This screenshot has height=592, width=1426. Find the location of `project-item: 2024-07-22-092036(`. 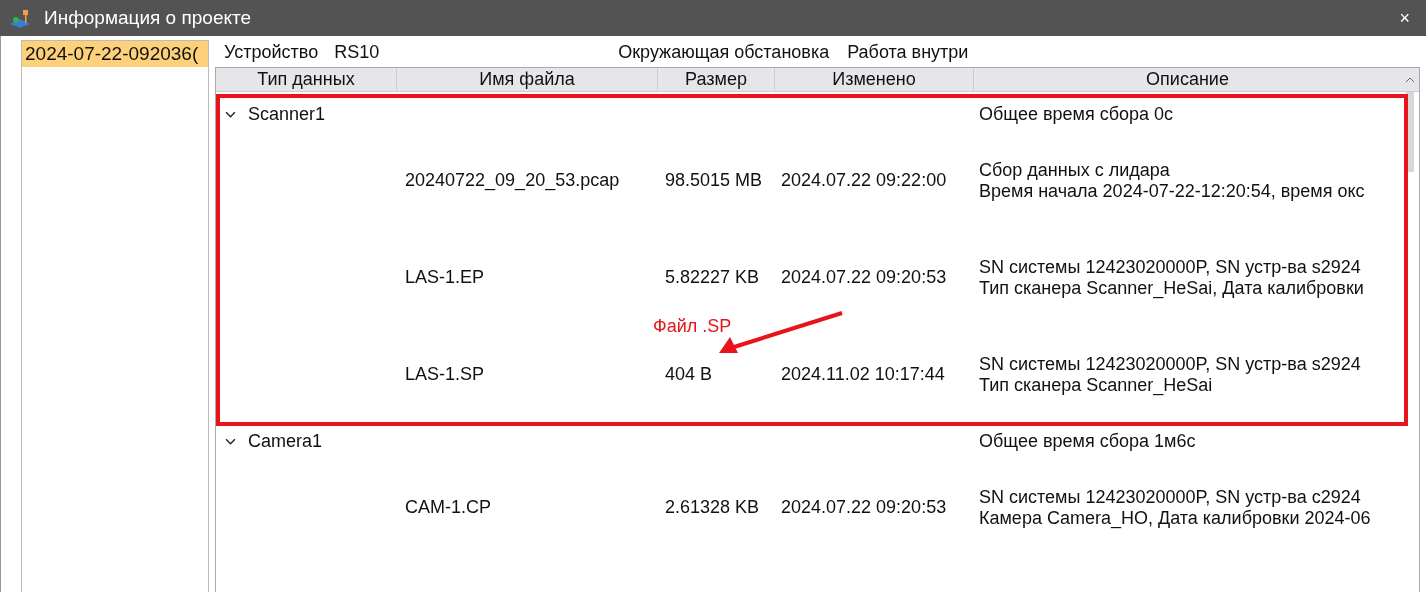

project-item: 2024-07-22-092036( is located at coordinates (115, 54).